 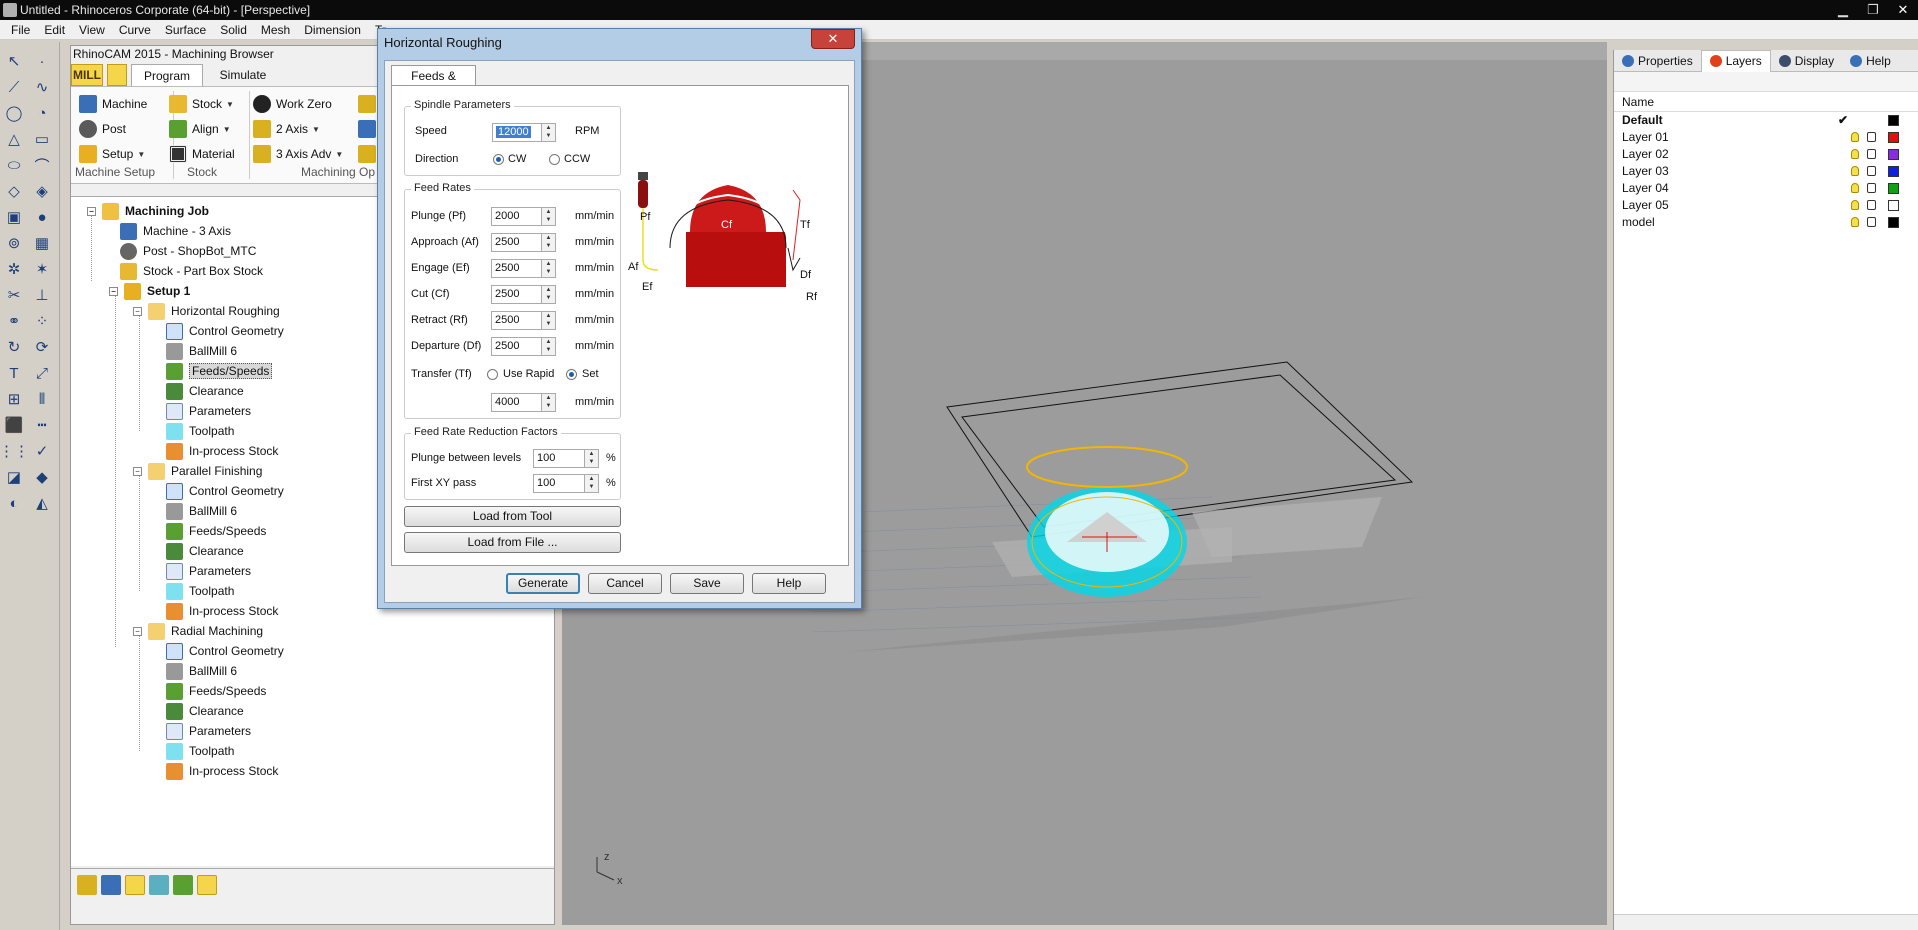 What do you see at coordinates (523, 346) in the screenshot?
I see `departure-input: 2500 ▲ ▼` at bounding box center [523, 346].